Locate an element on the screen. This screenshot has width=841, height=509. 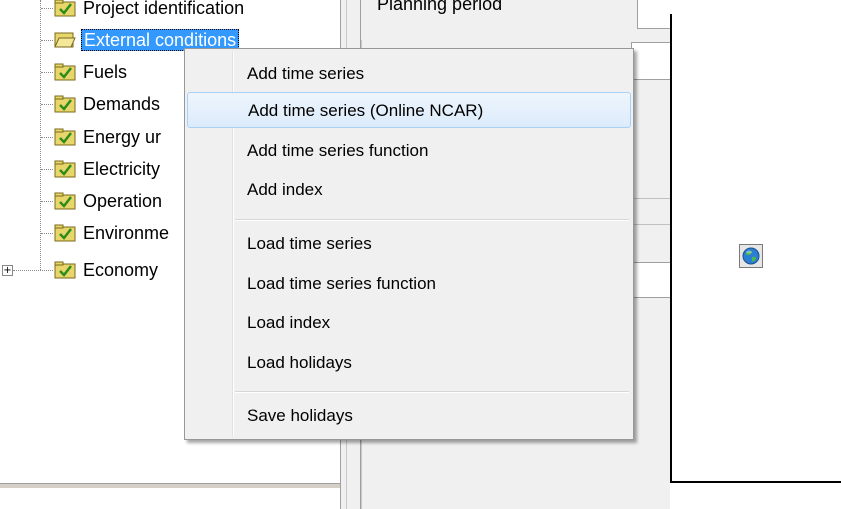
menu-item-label: Load time series is located at coordinates (309, 243).